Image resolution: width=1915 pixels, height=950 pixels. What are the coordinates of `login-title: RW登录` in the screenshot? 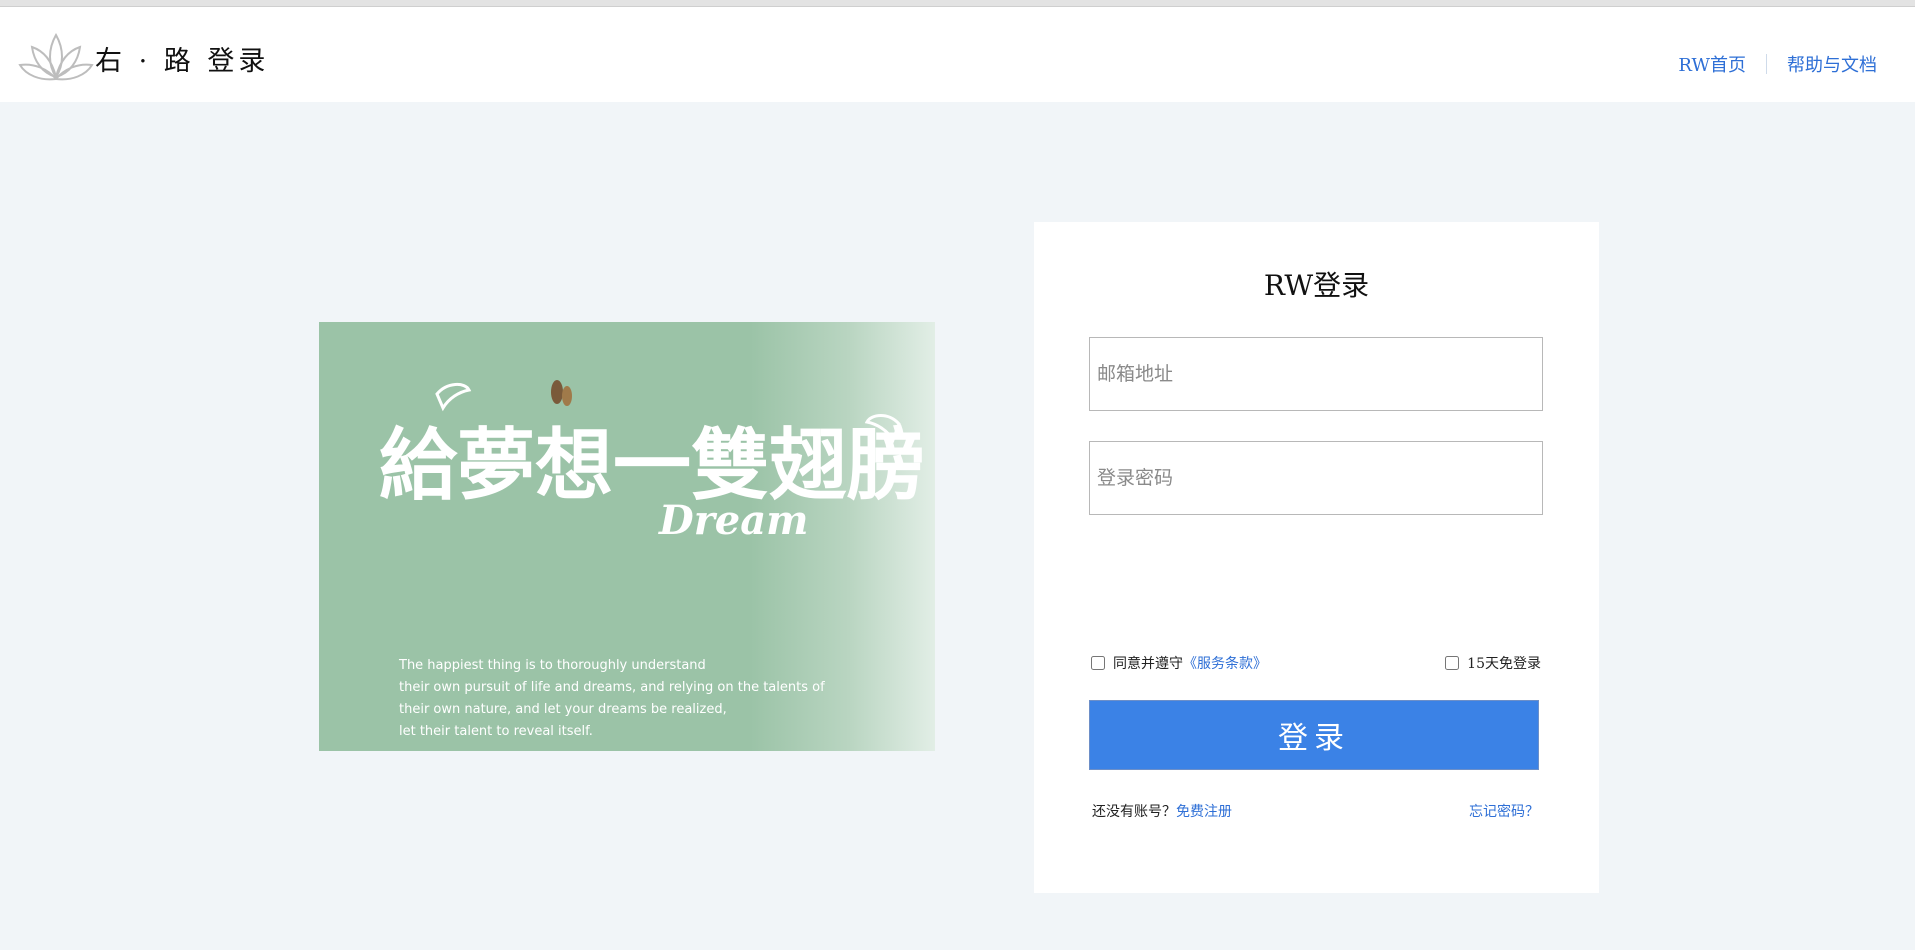 It's located at (1316, 285).